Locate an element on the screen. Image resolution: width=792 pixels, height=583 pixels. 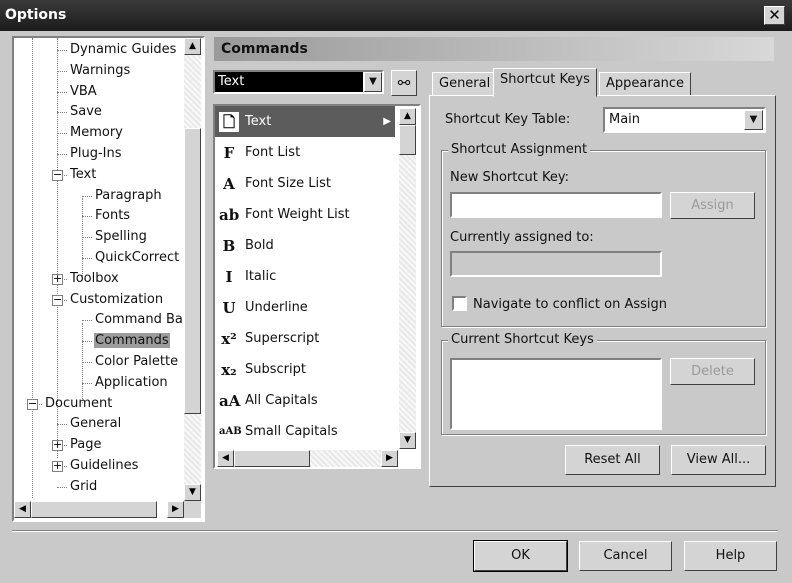
tree-item-label: Customization is located at coordinates (117, 299).